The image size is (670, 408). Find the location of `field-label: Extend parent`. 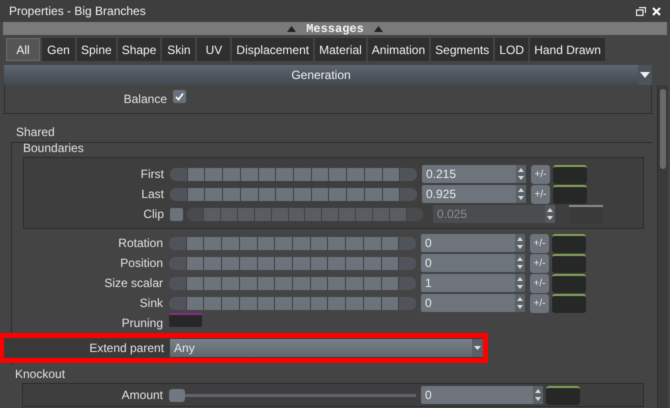

field-label: Extend parent is located at coordinates (127, 348).